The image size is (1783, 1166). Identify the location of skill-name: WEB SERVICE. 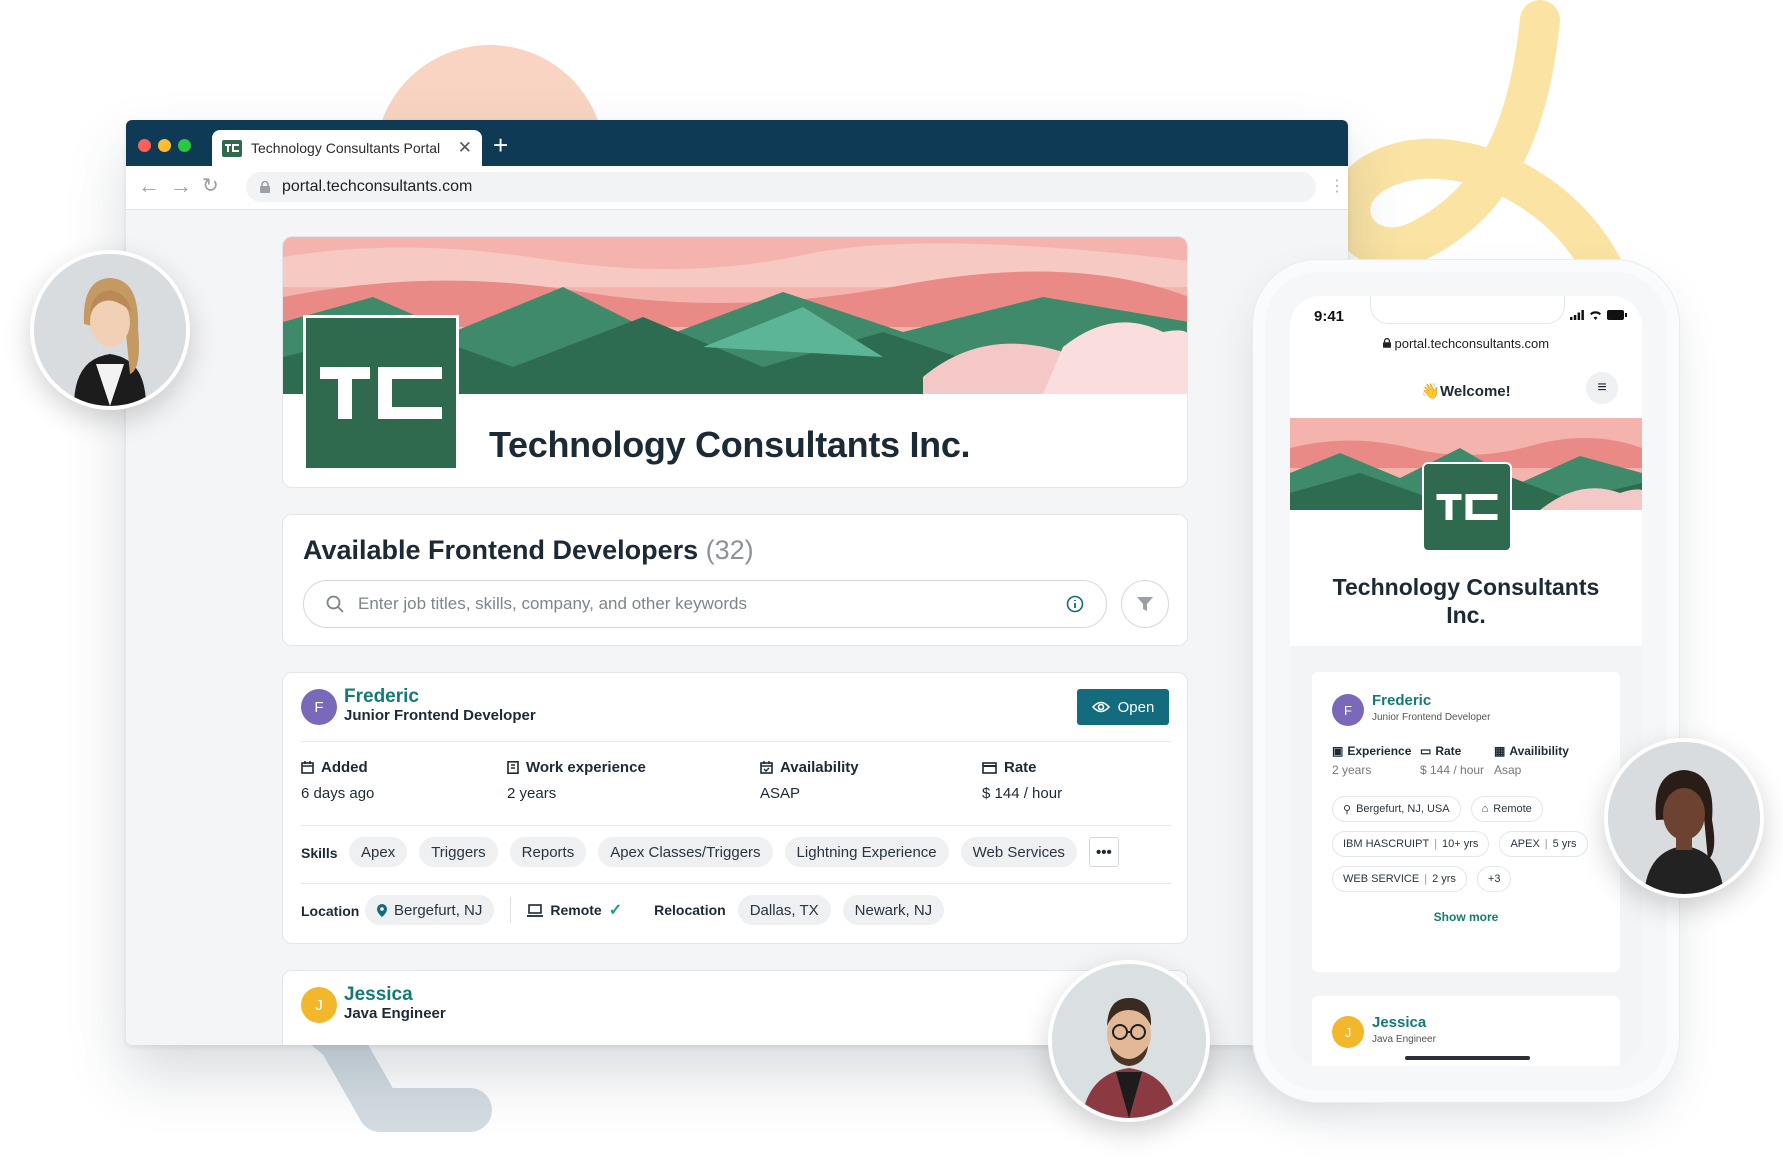
(1381, 879).